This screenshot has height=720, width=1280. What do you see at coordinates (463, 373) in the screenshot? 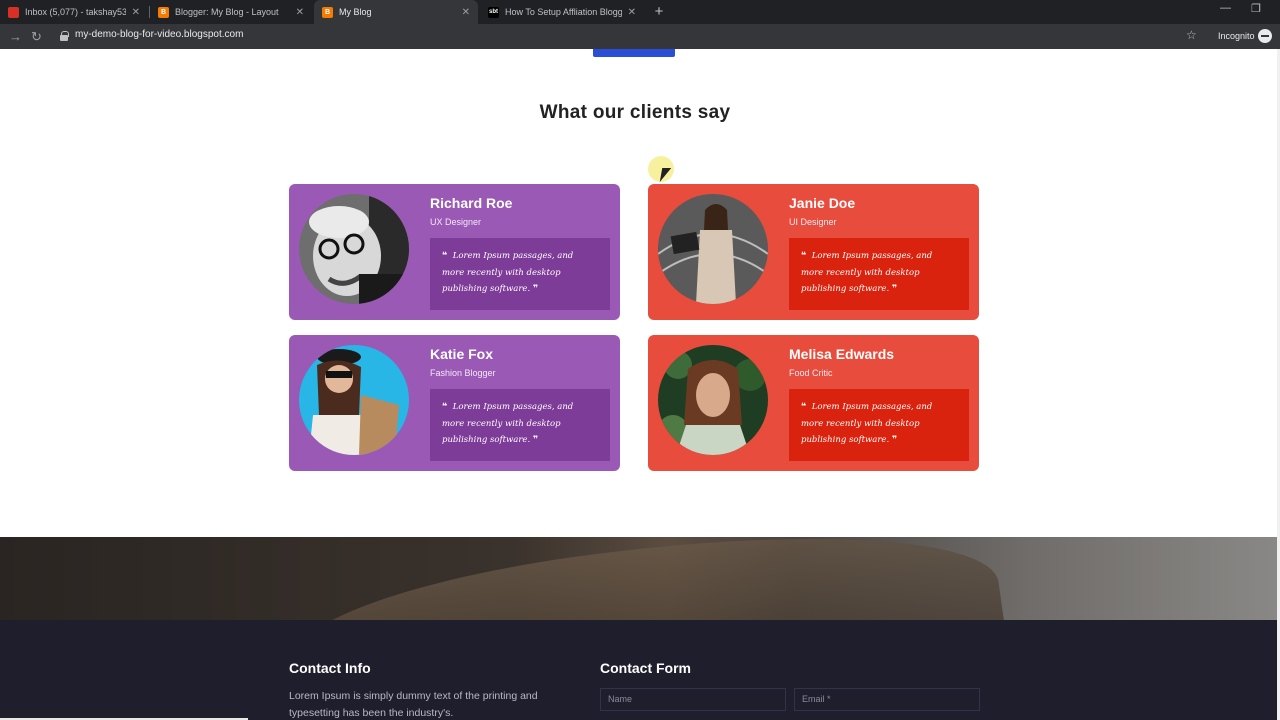
I see `client-role: Fashion Blogger` at bounding box center [463, 373].